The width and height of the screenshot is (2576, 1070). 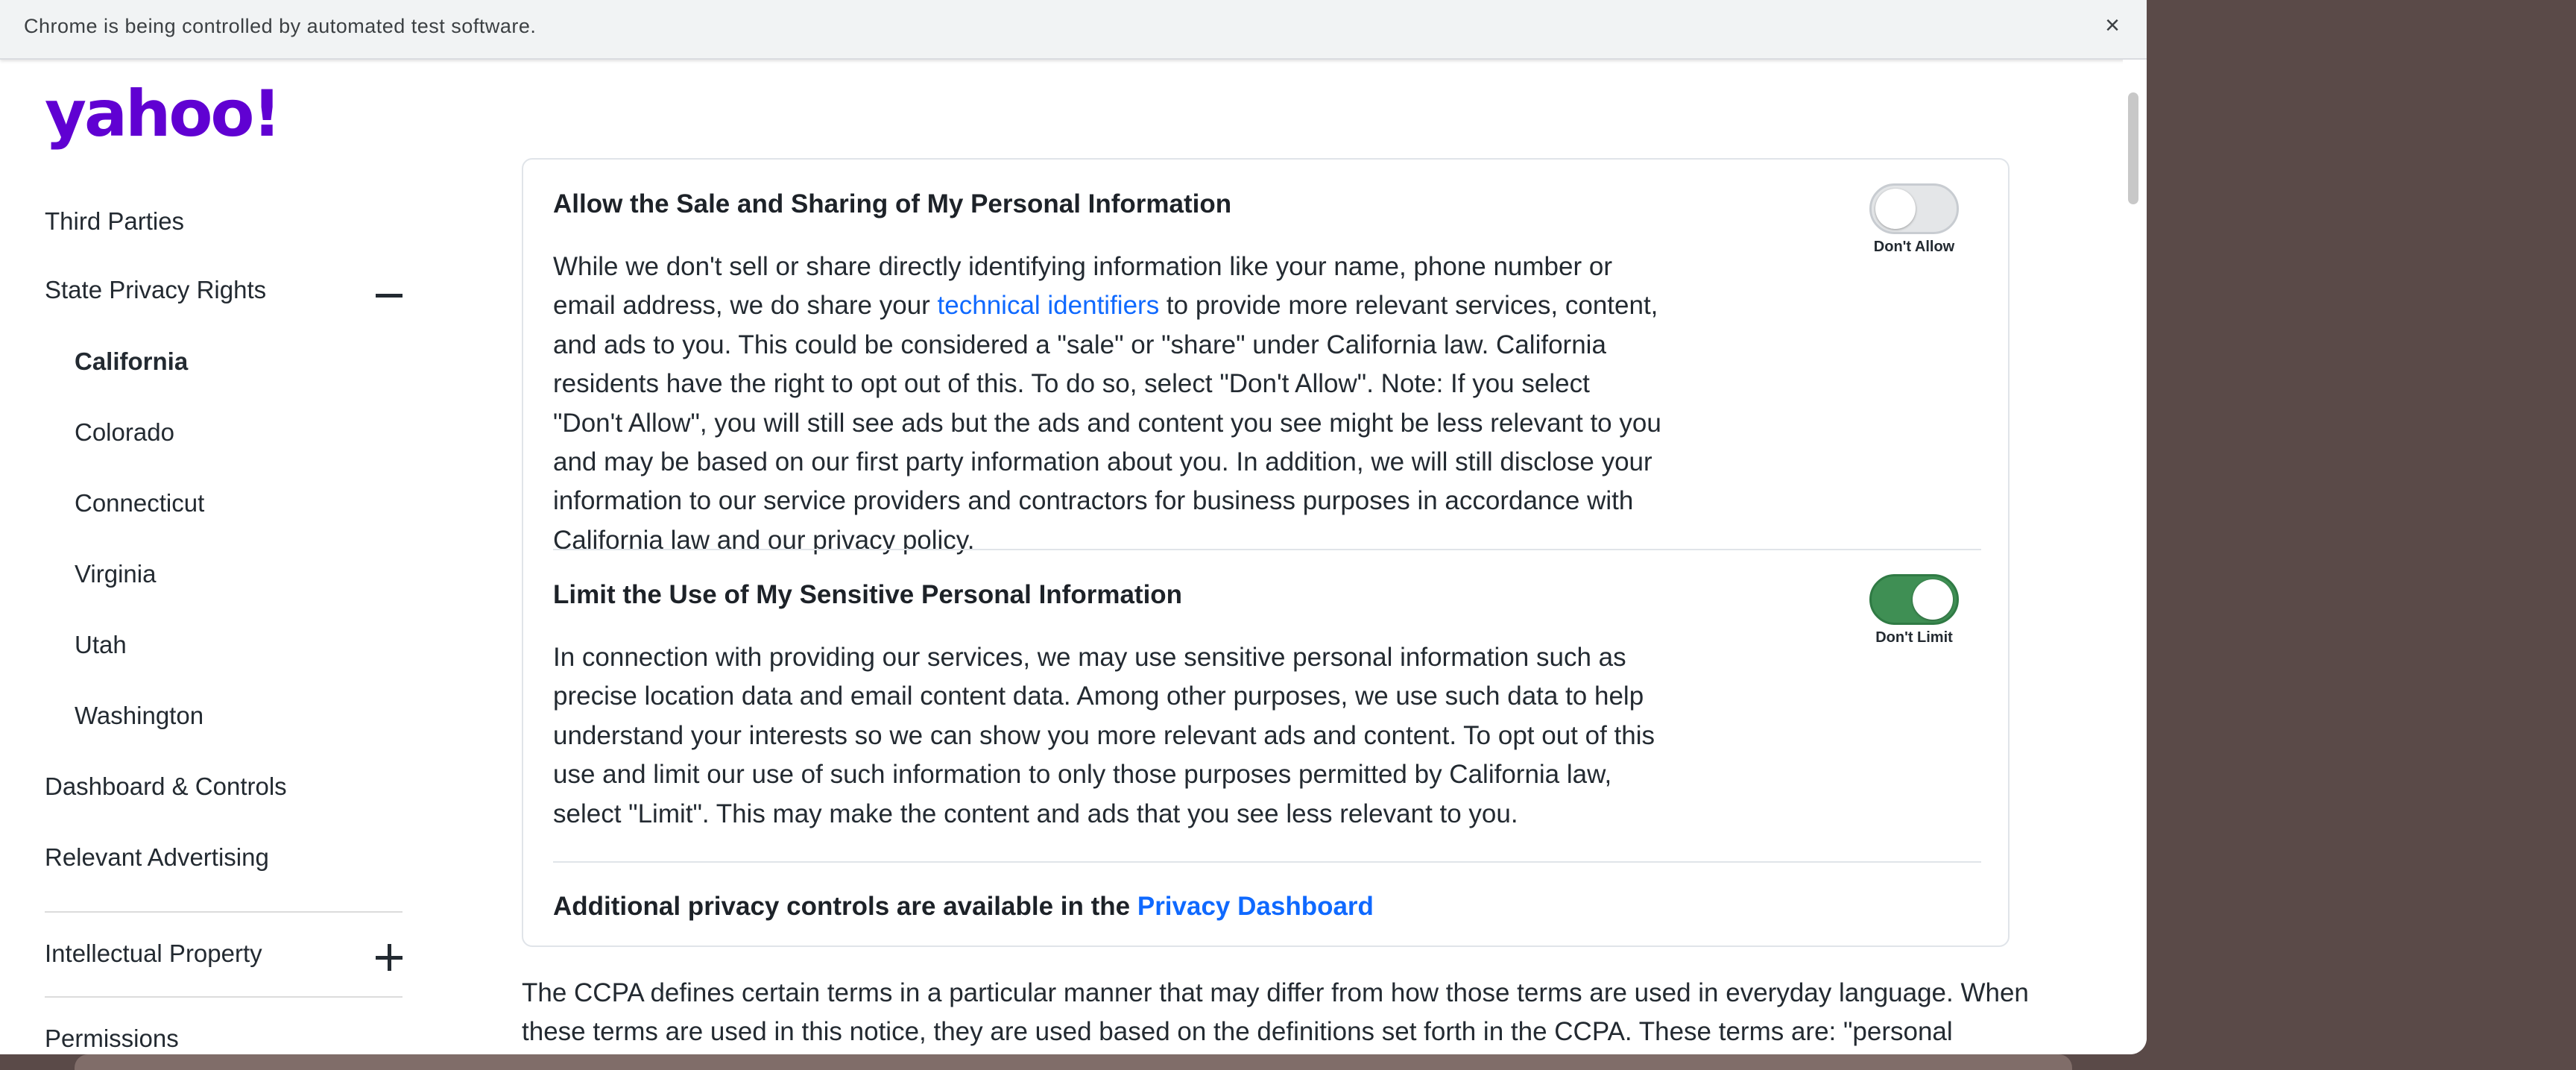 What do you see at coordinates (1914, 247) in the screenshot?
I see `dont-allow-label: Don't Allow` at bounding box center [1914, 247].